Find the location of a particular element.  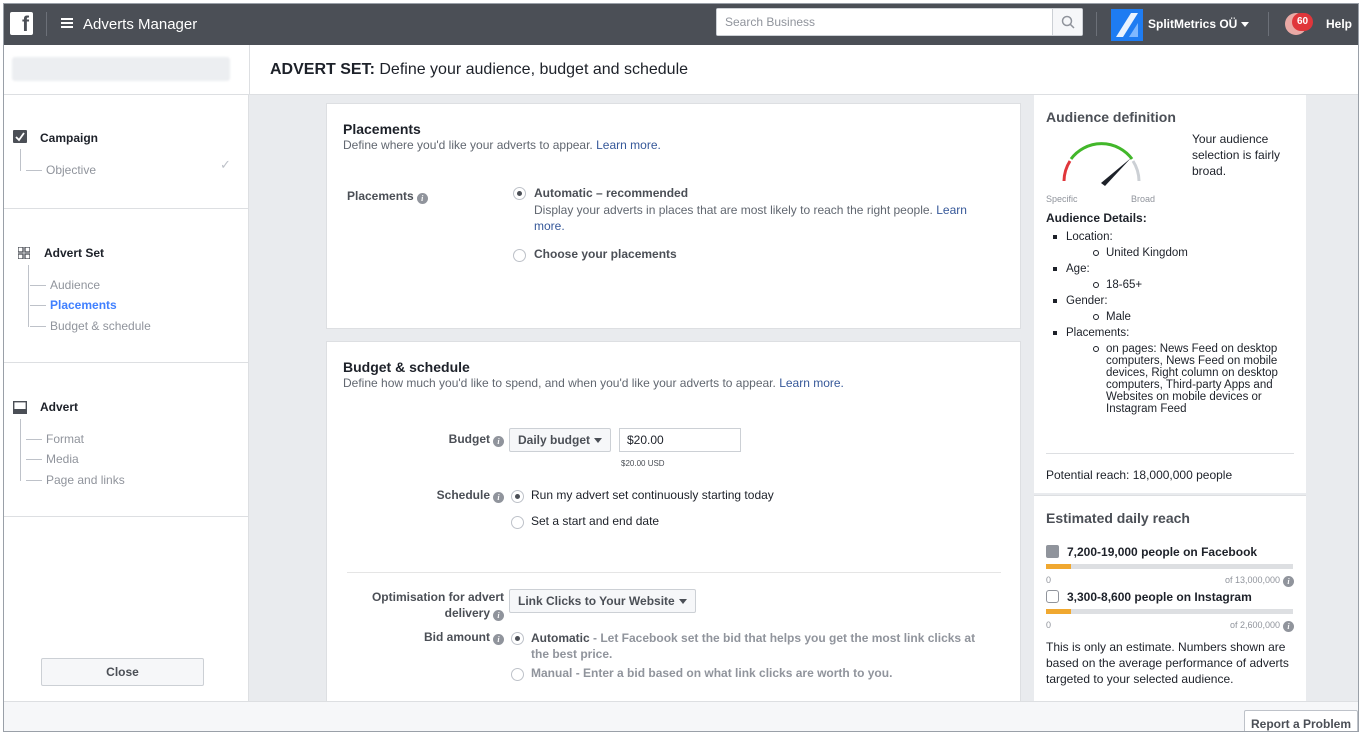

sidebar-item-format: Format is located at coordinates (54, 439).